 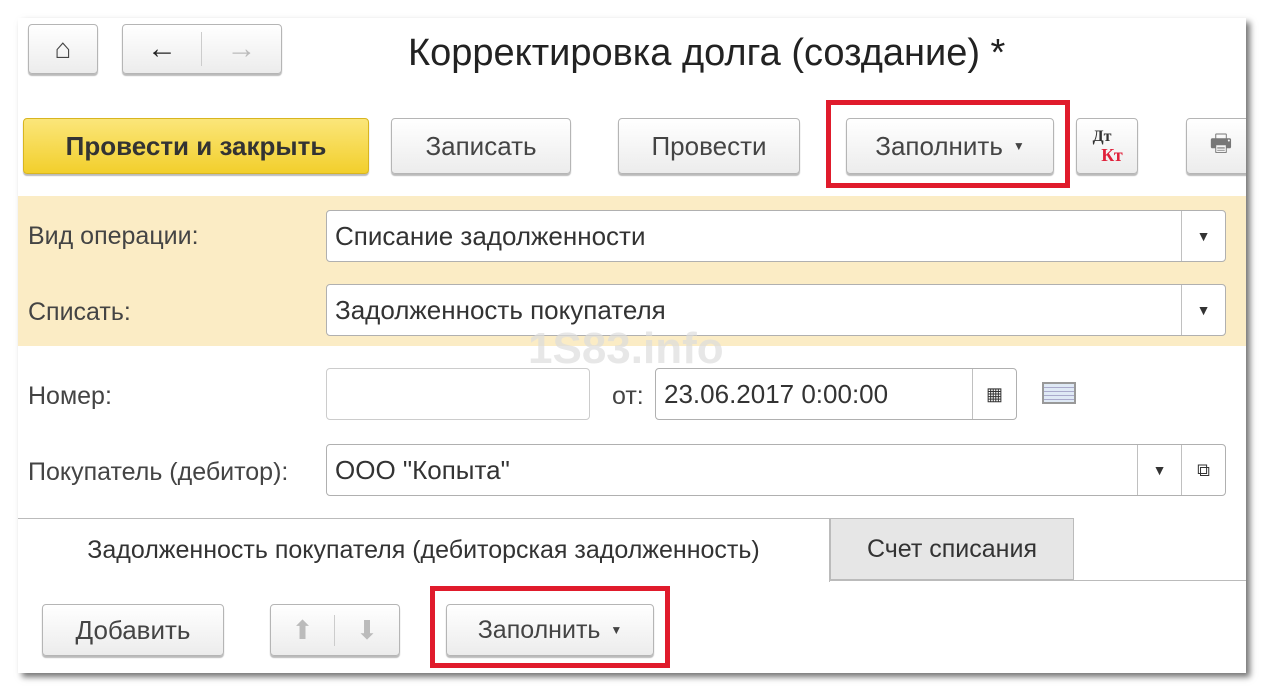 What do you see at coordinates (776, 470) in the screenshot?
I see `buyer-select: ООО "Копыта" ▼ ⧉` at bounding box center [776, 470].